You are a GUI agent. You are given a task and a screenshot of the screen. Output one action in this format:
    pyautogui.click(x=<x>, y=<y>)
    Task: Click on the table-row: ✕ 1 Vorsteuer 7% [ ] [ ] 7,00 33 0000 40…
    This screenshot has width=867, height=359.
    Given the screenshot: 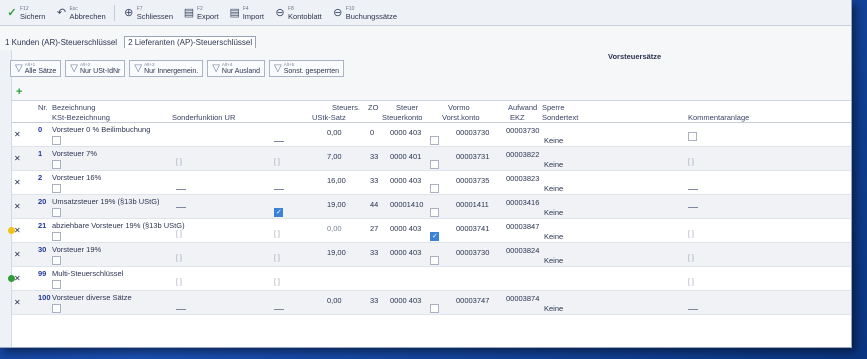 What is the action you would take?
    pyautogui.click(x=431, y=159)
    